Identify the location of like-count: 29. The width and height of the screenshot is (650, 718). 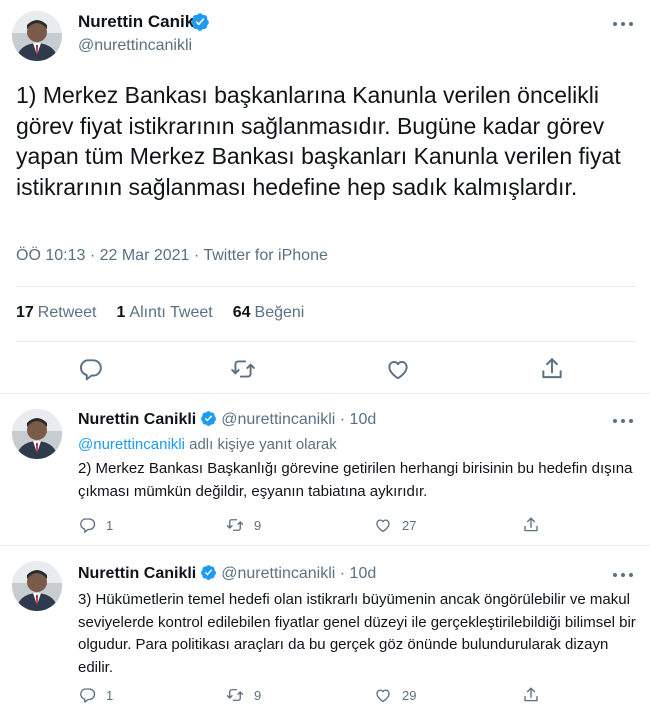
(409, 695).